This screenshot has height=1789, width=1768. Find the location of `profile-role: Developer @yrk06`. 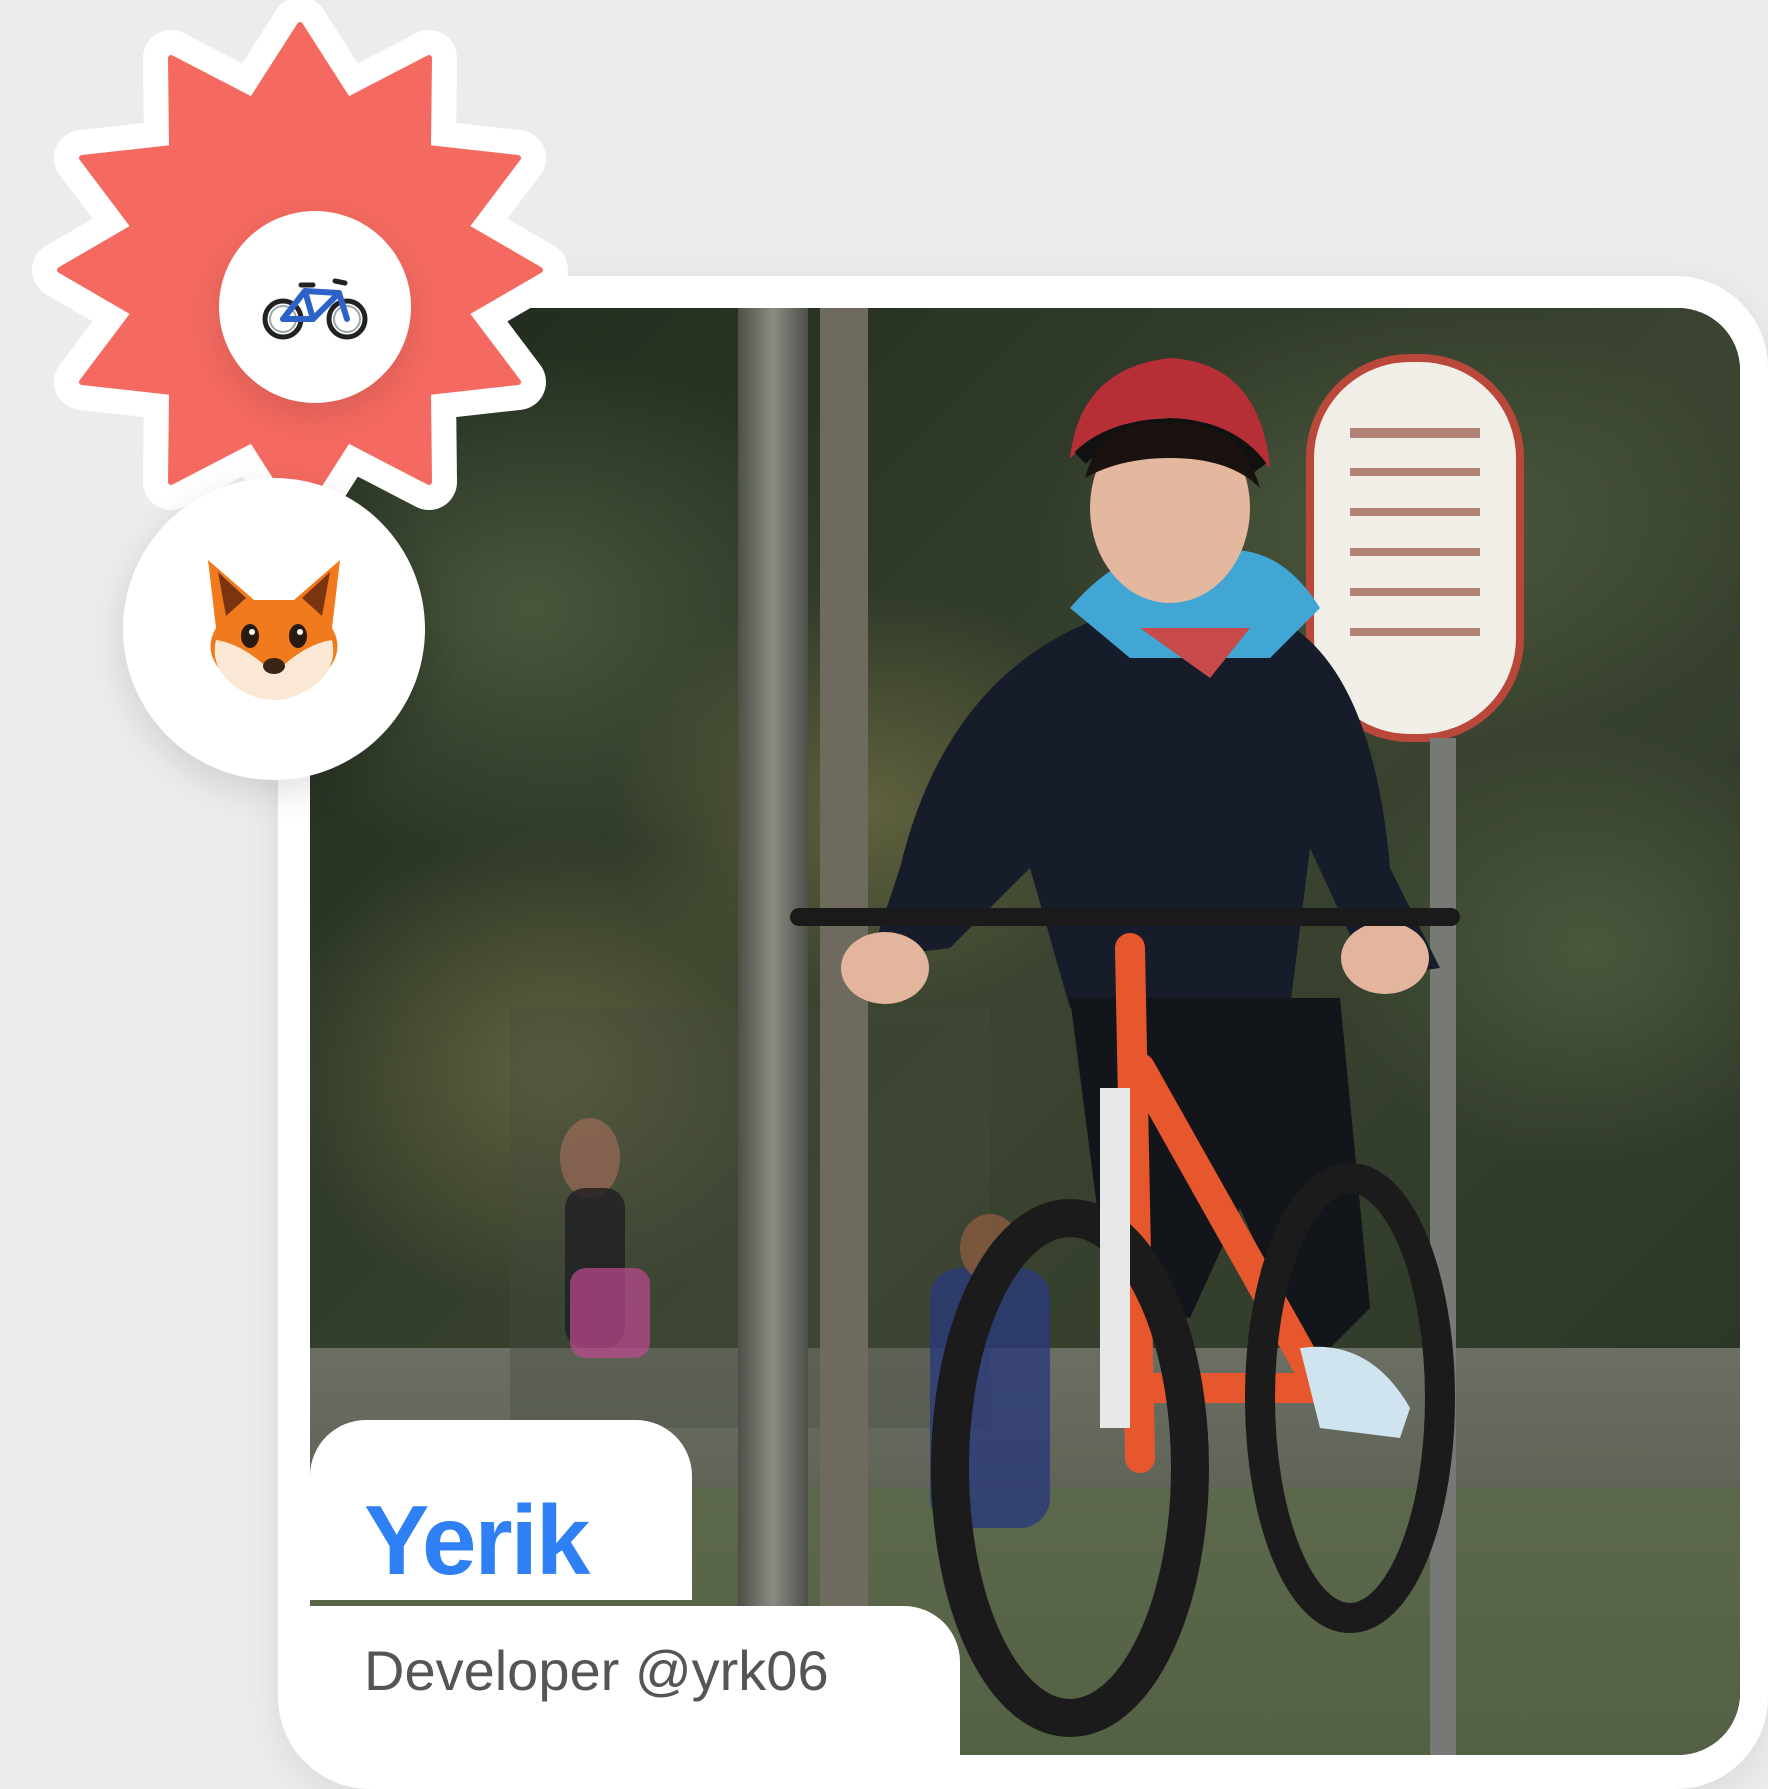

profile-role: Developer @yrk06 is located at coordinates (596, 1670).